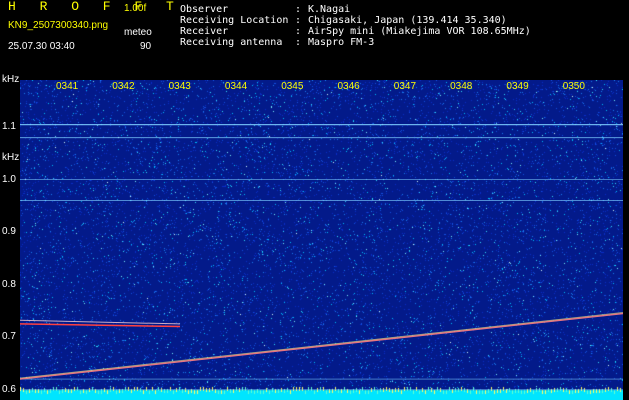 Image resolution: width=629 pixels, height=400 pixels. I want to click on version-label: 1.00f, so click(135, 8).